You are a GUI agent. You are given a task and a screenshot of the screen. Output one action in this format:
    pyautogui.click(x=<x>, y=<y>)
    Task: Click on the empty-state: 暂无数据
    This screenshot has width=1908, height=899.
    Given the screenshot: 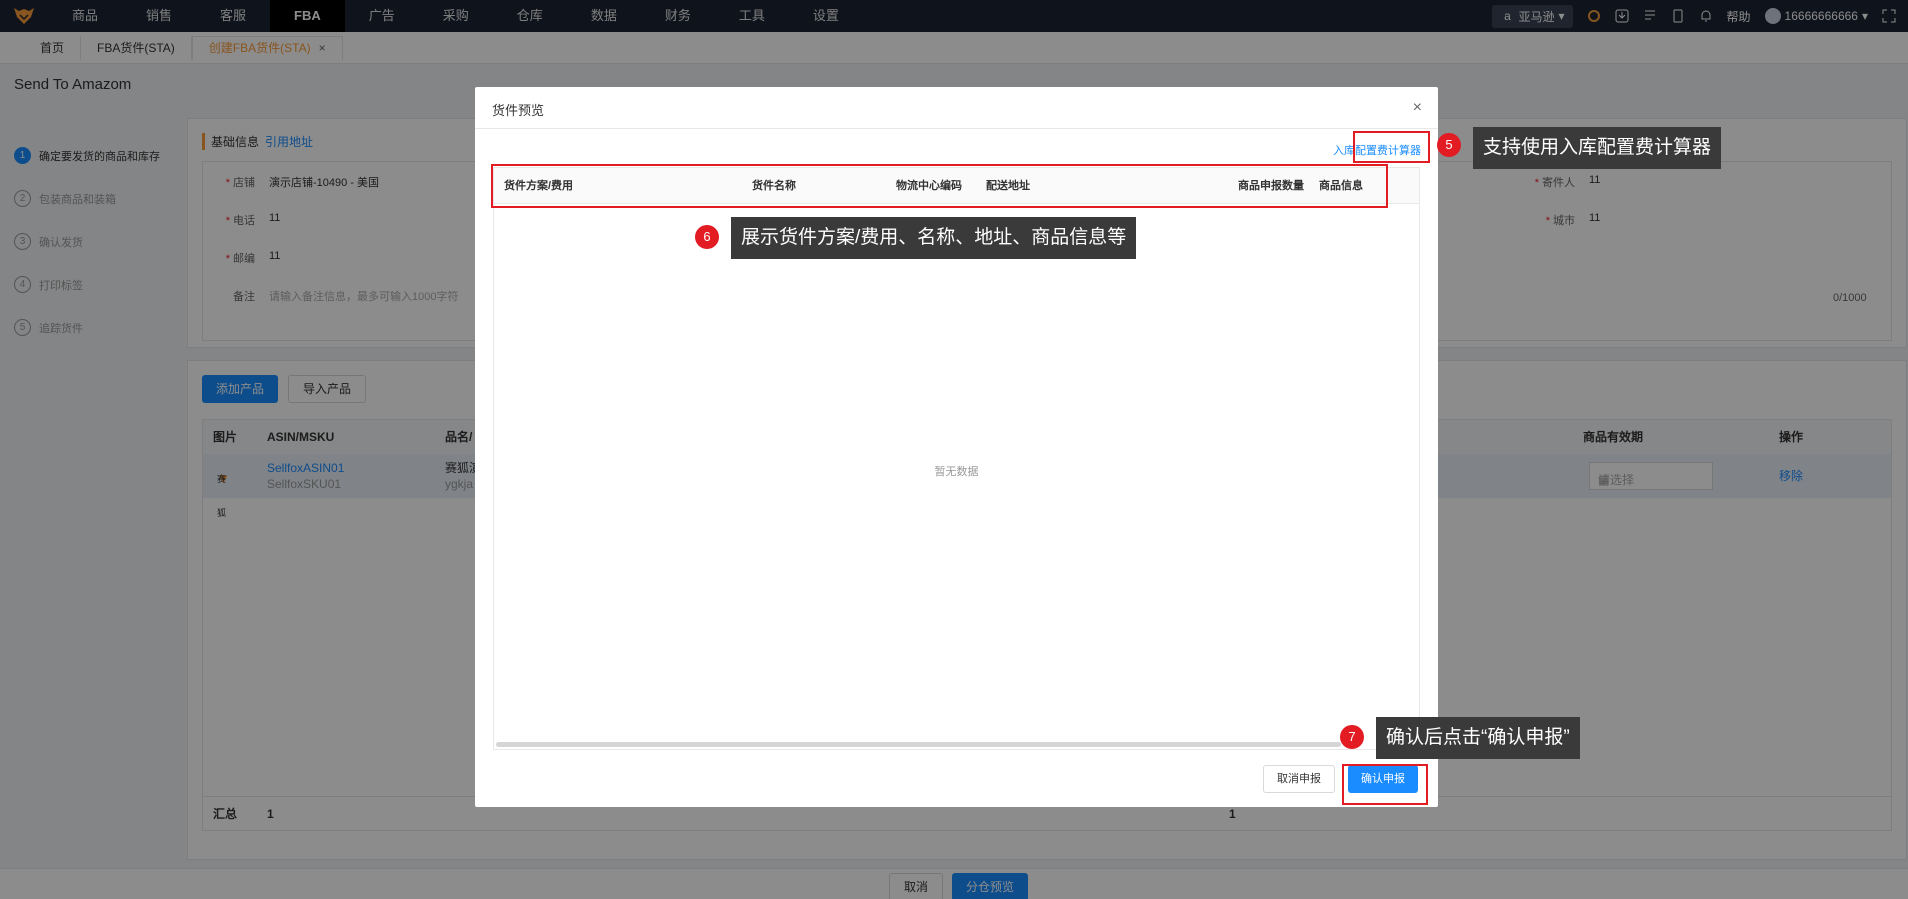 What is the action you would take?
    pyautogui.click(x=956, y=472)
    